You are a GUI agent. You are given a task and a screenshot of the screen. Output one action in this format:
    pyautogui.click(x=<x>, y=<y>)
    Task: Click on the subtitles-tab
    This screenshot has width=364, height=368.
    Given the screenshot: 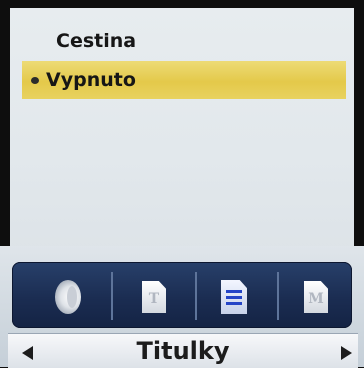 What is the action you would take?
    pyautogui.click(x=234, y=297)
    